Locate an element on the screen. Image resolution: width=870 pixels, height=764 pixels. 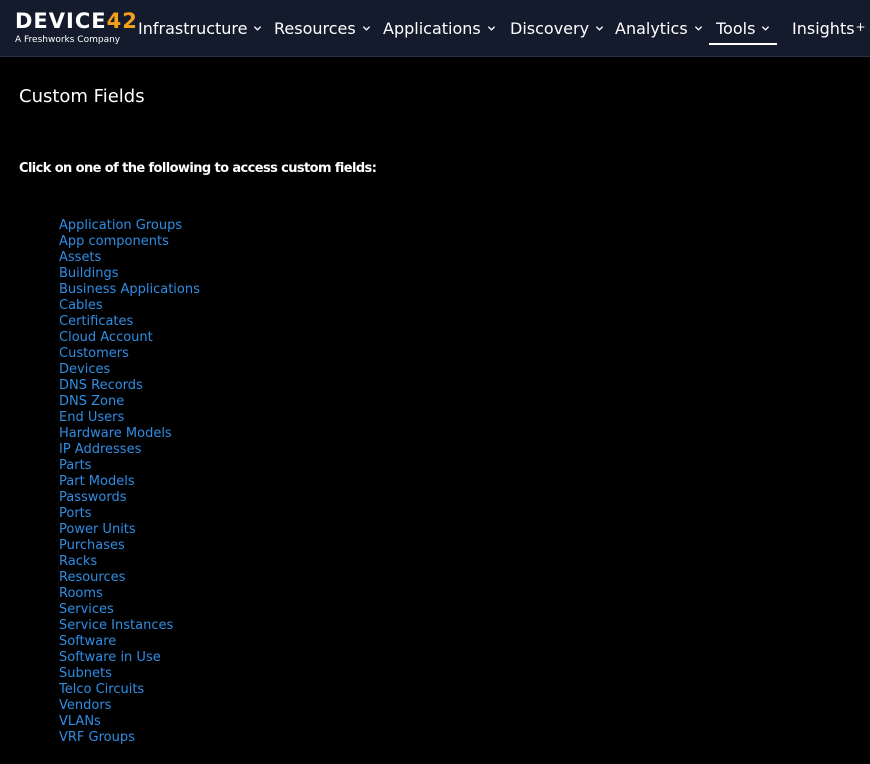
nav-label: Insights is located at coordinates (823, 28).